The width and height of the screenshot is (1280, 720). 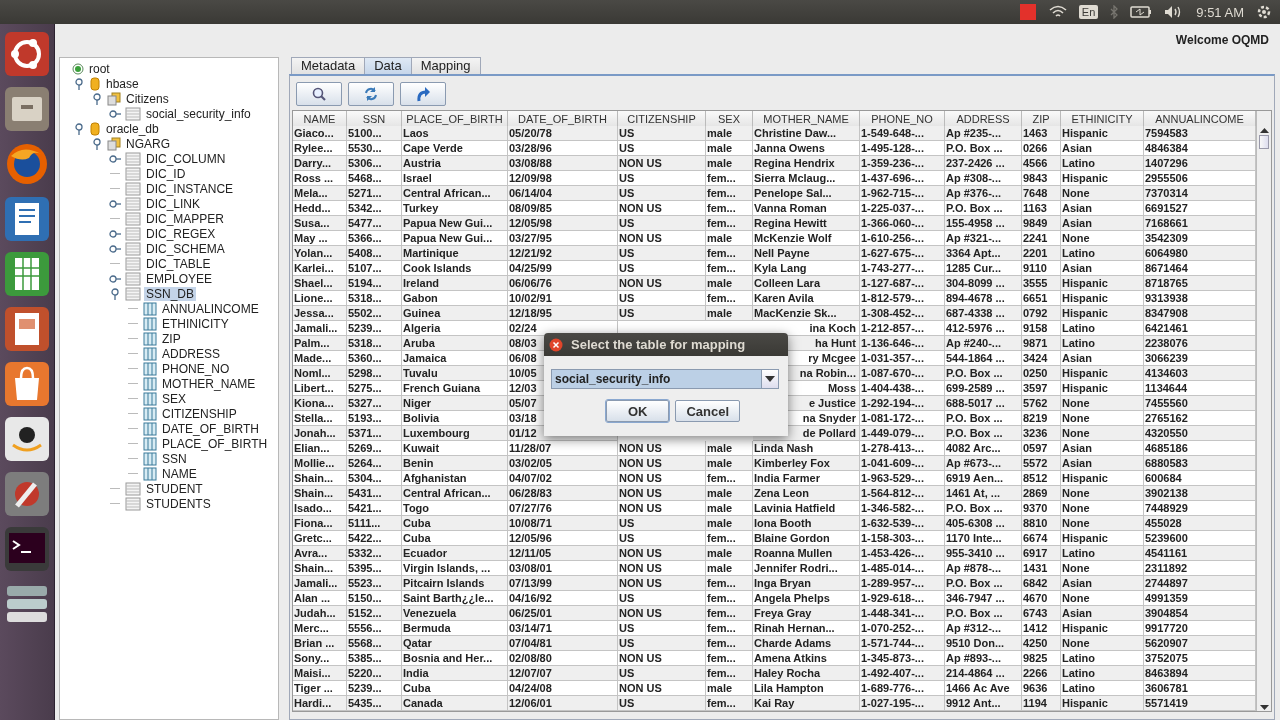 What do you see at coordinates (215, 443) in the screenshot?
I see `tree-item: PLACE_OF_BIRTH` at bounding box center [215, 443].